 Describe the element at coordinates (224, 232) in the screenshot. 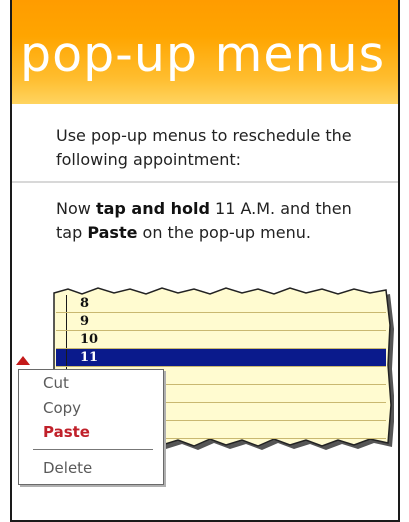

I see `instruction-suffix: on the pop-up menu.` at that location.